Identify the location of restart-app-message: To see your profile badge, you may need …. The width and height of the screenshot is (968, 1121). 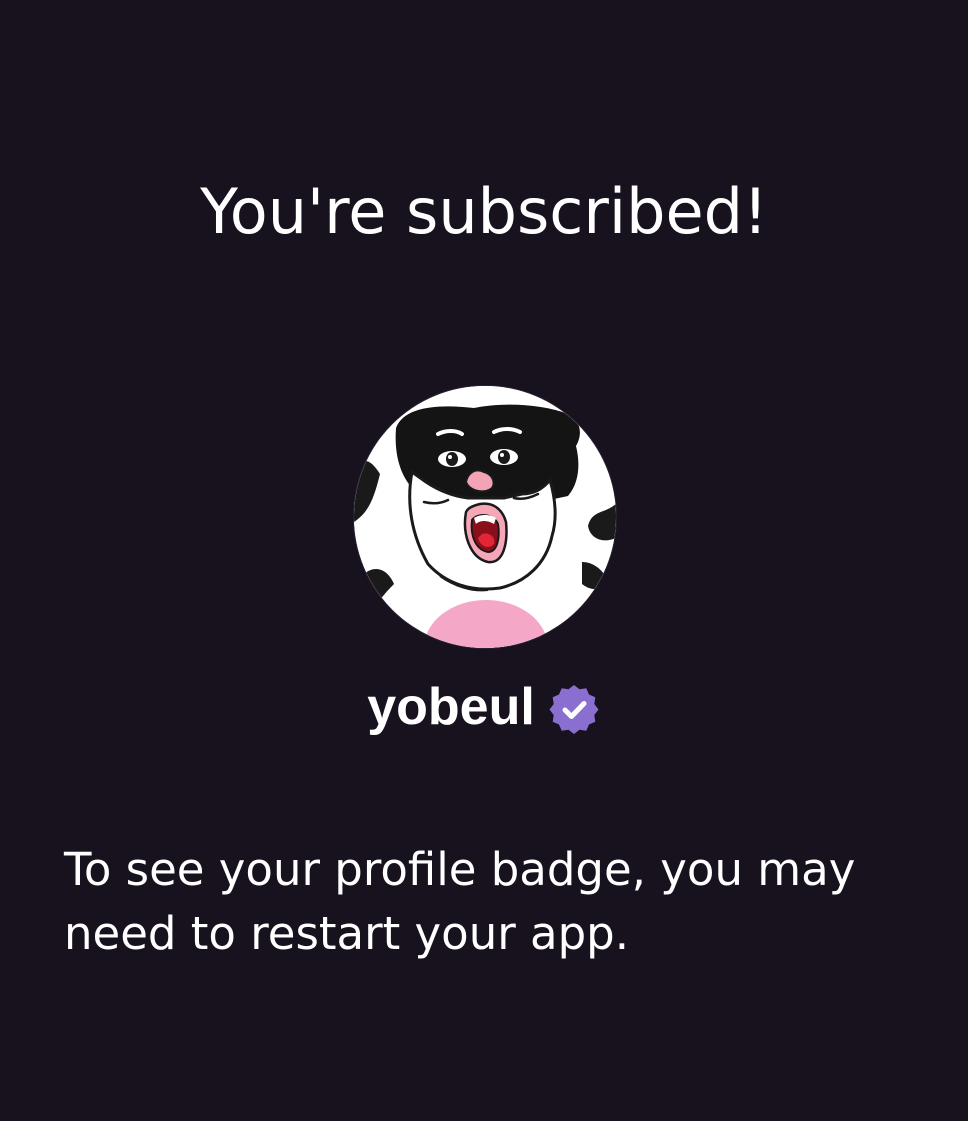
(460, 901).